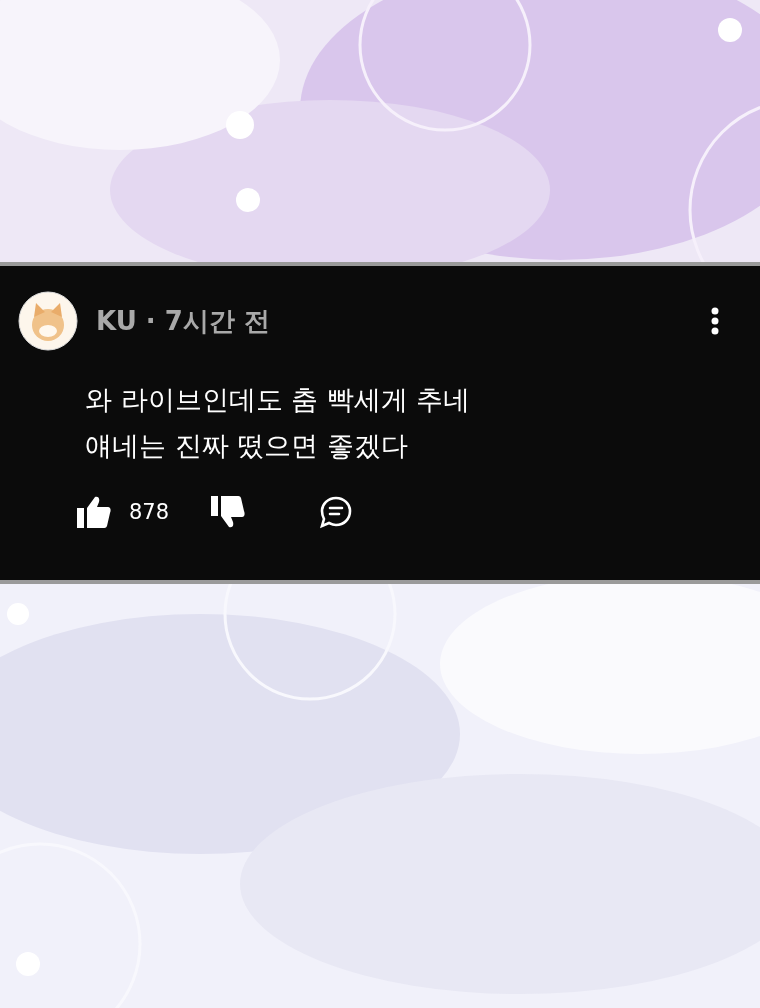 The height and width of the screenshot is (1008, 760). What do you see at coordinates (183, 321) in the screenshot?
I see `comment-byline: KU · 7시간 전` at bounding box center [183, 321].